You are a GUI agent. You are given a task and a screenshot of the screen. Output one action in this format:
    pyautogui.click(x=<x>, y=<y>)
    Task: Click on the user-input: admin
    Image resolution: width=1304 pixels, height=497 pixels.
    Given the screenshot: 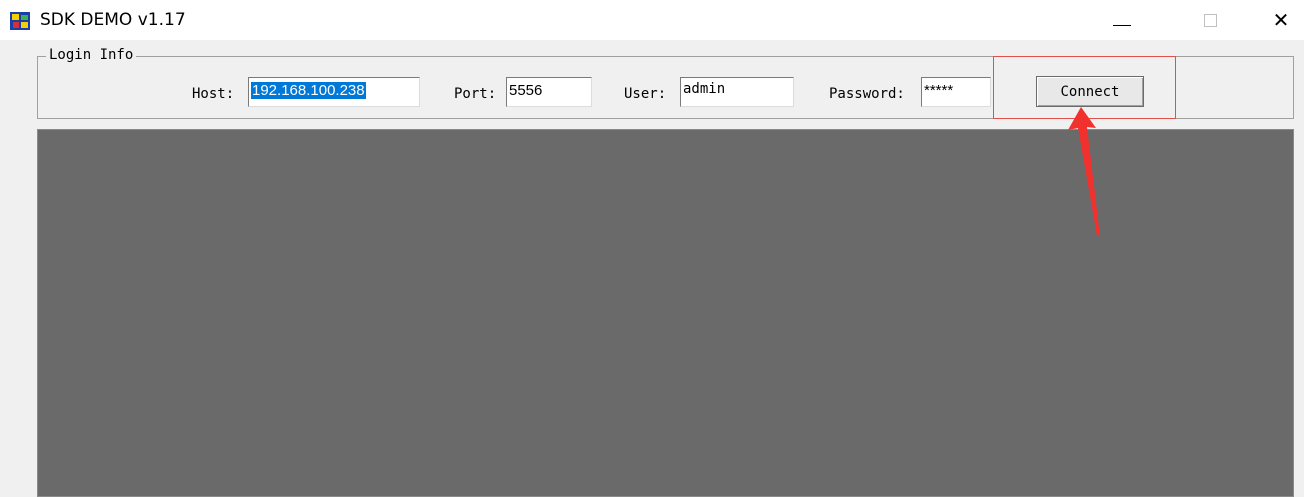 What is the action you would take?
    pyautogui.click(x=737, y=92)
    